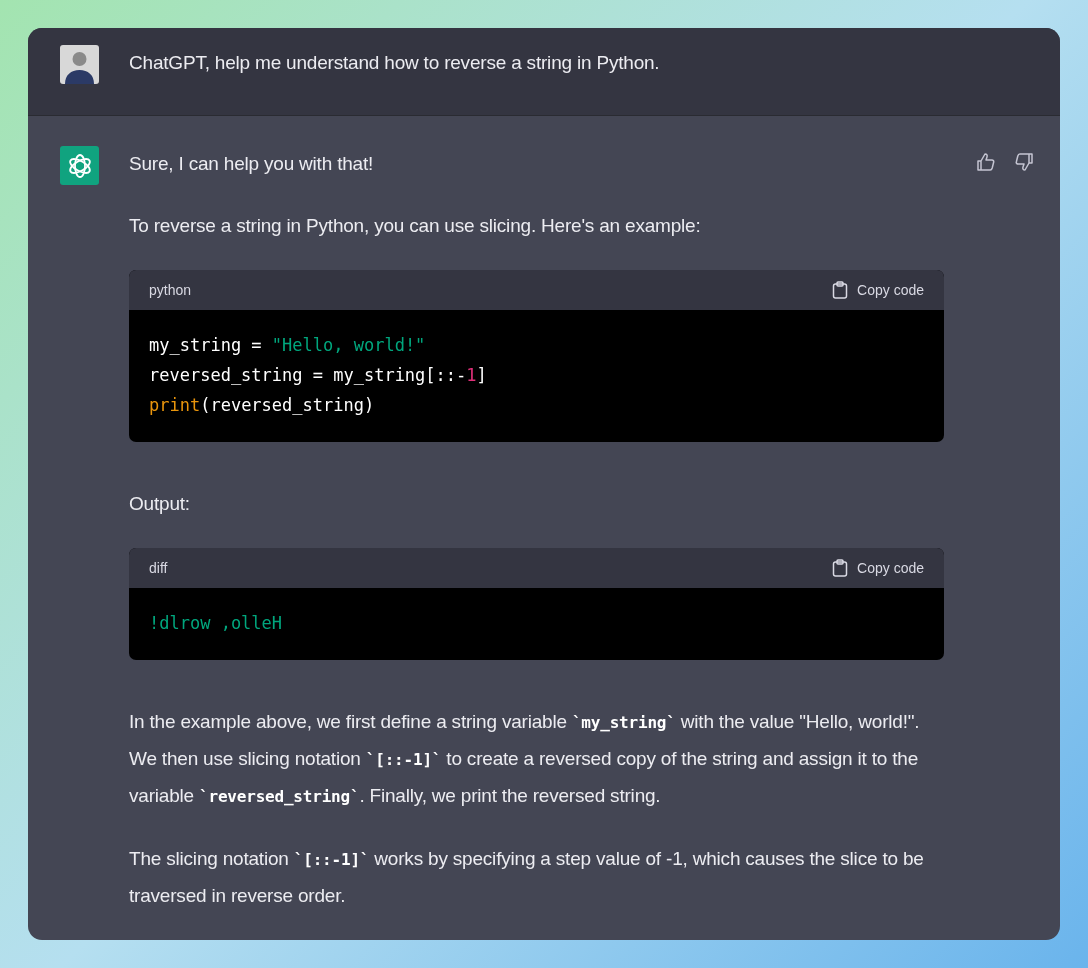 The width and height of the screenshot is (1088, 968). Describe the element at coordinates (216, 623) in the screenshot. I see `code-line: !dlrow ,olleH` at that location.